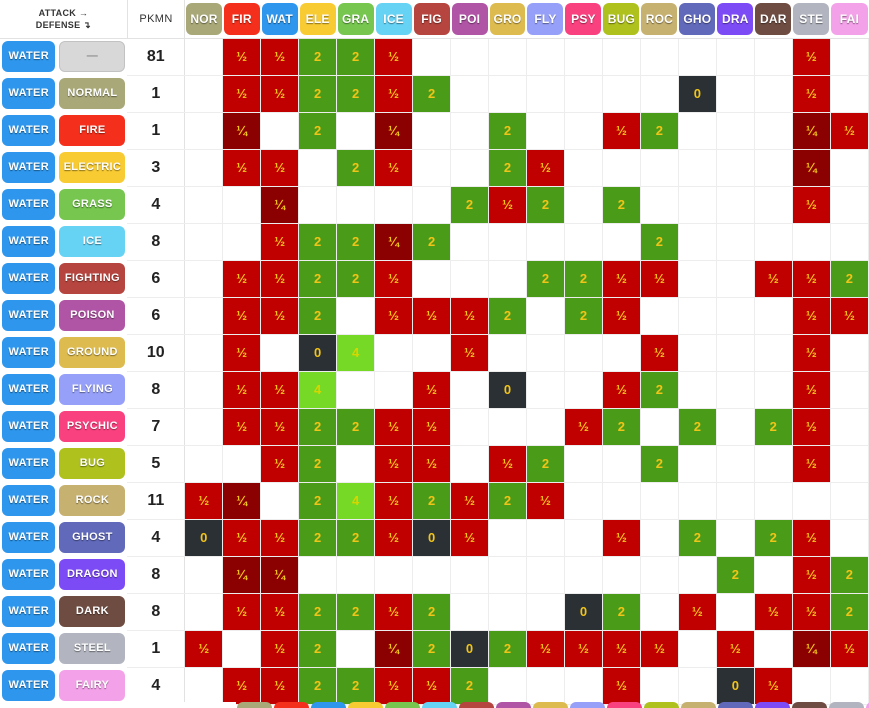 The image size is (869, 708). Describe the element at coordinates (279, 19) in the screenshot. I see `column-header-water: WAT` at that location.